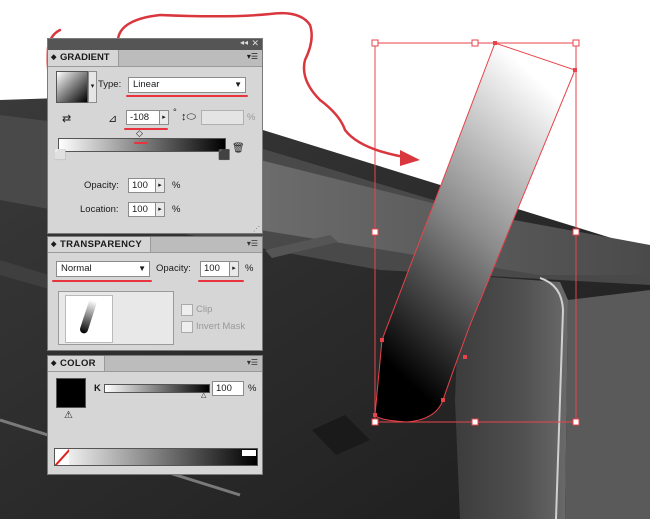  What do you see at coordinates (204, 309) in the screenshot?
I see `clip-label: Clip` at bounding box center [204, 309].